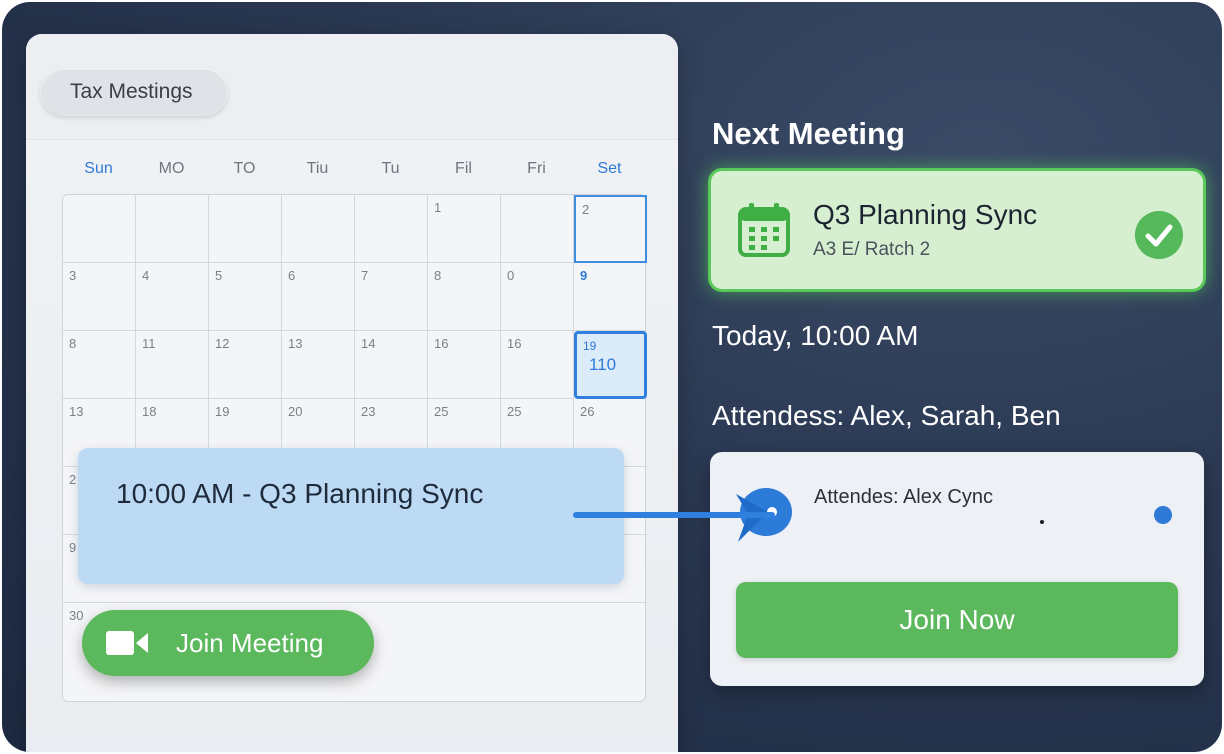  What do you see at coordinates (957, 569) in the screenshot?
I see `attendee-card: Attendes: Alex Cync Join Now` at bounding box center [957, 569].